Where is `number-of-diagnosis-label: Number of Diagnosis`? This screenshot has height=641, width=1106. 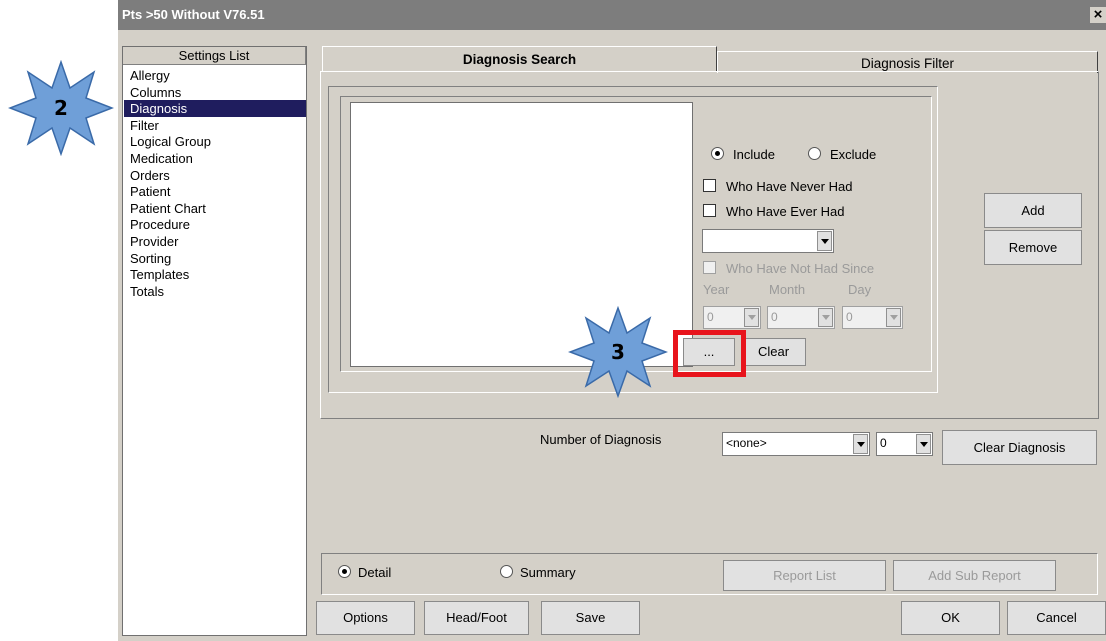
number-of-diagnosis-label: Number of Diagnosis is located at coordinates (601, 439).